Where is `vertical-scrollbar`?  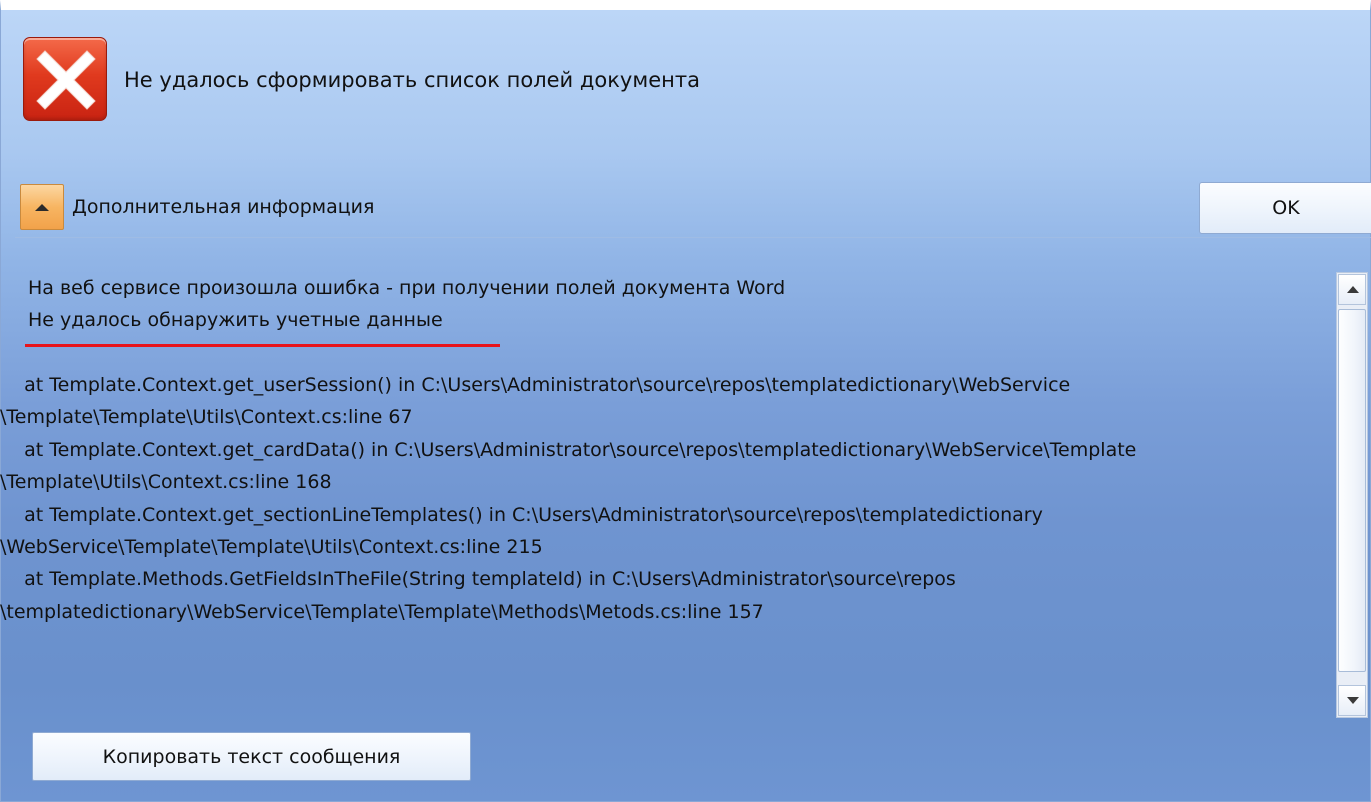 vertical-scrollbar is located at coordinates (1352, 495).